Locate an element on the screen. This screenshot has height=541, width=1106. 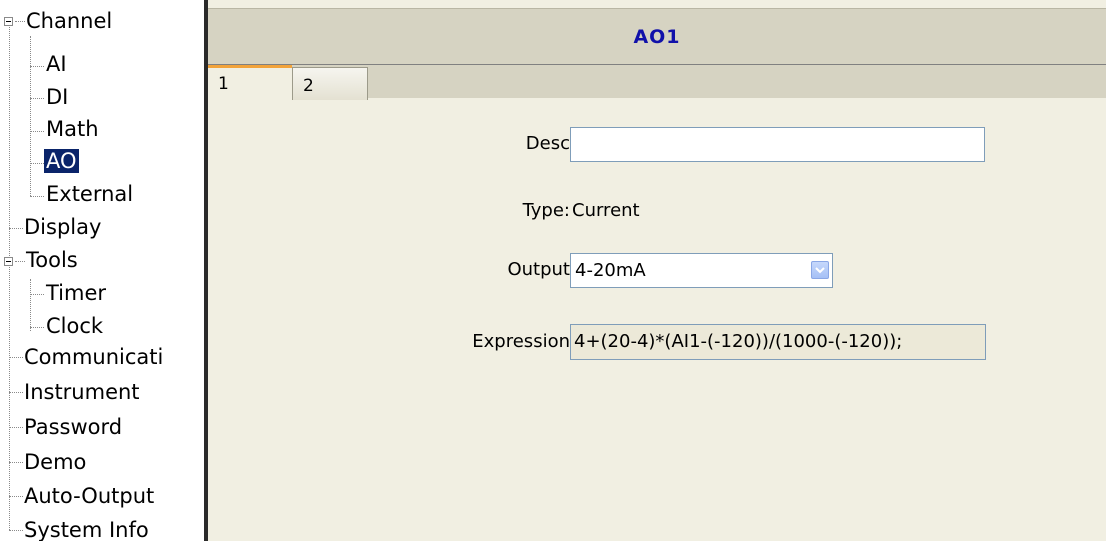
desc-field is located at coordinates (777, 144).